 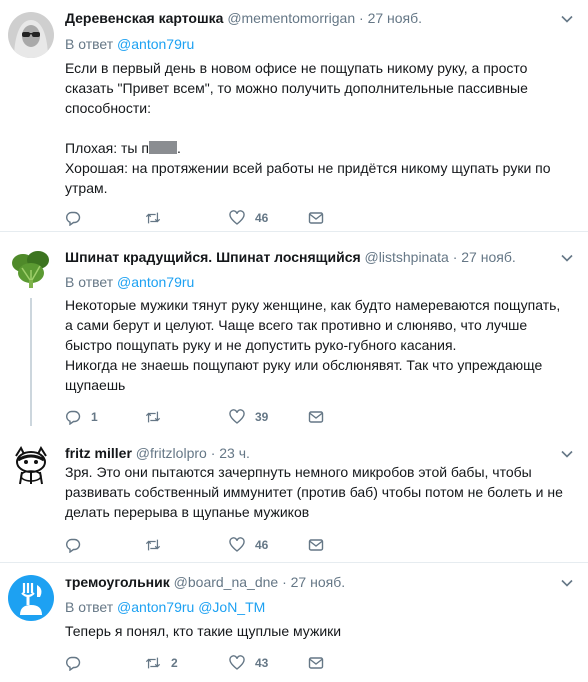 I want to click on tweet-date: 23 ч., so click(x=234, y=453).